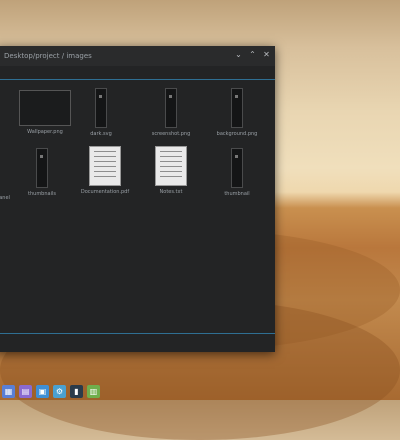  I want to click on file-item: screenshot.png, so click(171, 112).